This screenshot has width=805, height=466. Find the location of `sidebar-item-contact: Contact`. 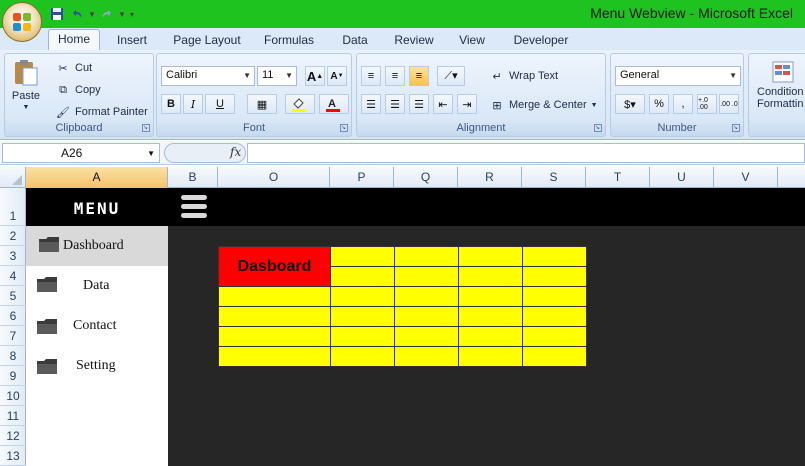

sidebar-item-contact: Contact is located at coordinates (97, 326).